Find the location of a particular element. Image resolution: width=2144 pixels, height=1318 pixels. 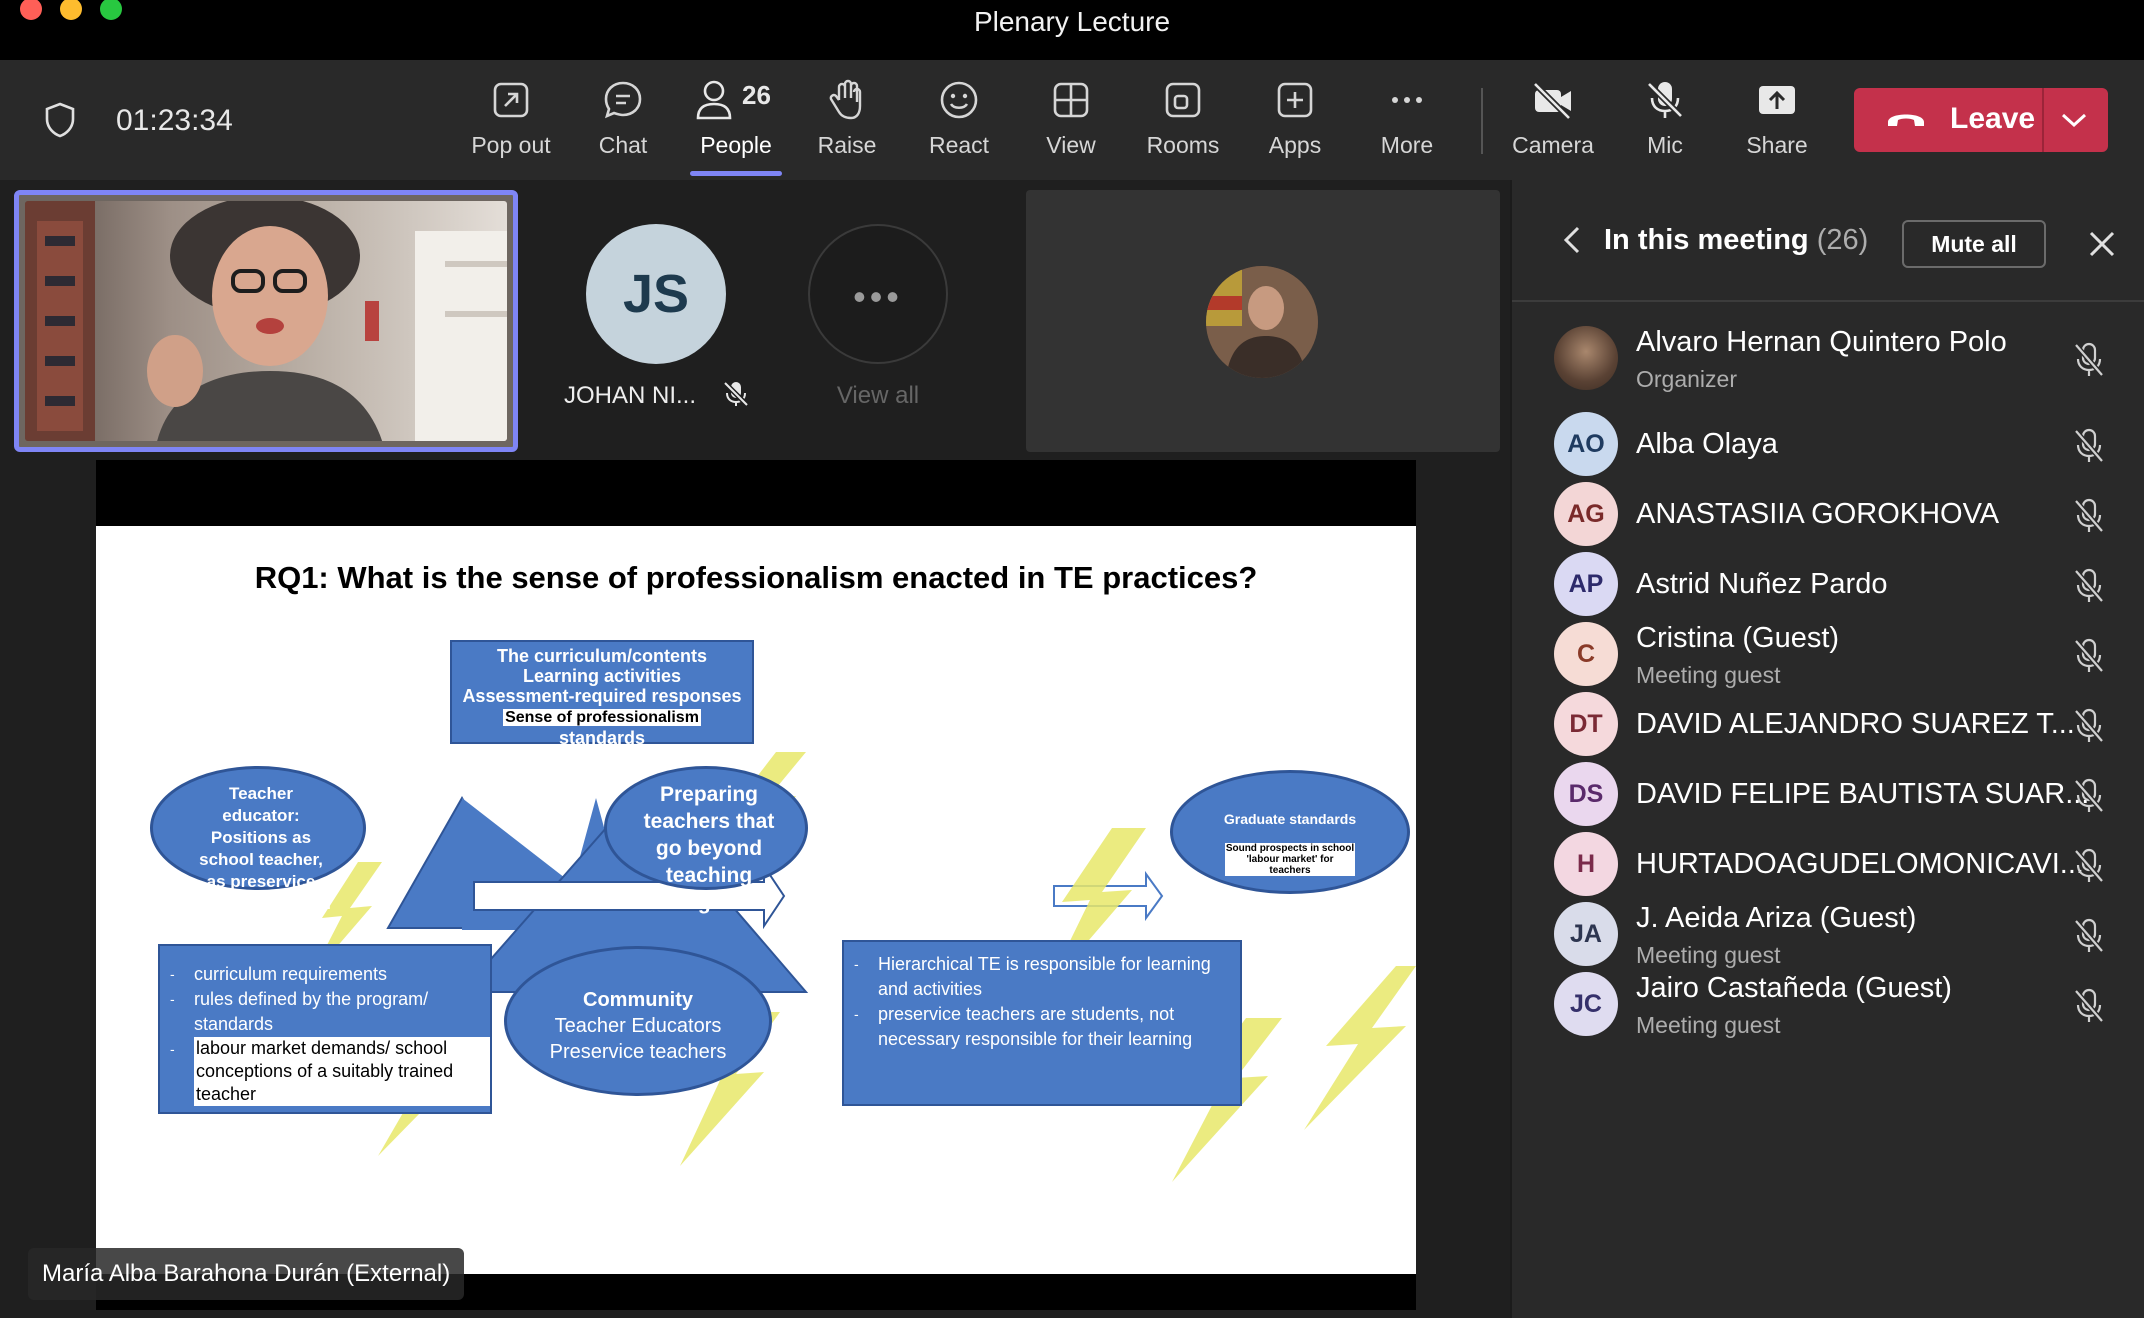

participant-role: Organizer is located at coordinates (1686, 379).